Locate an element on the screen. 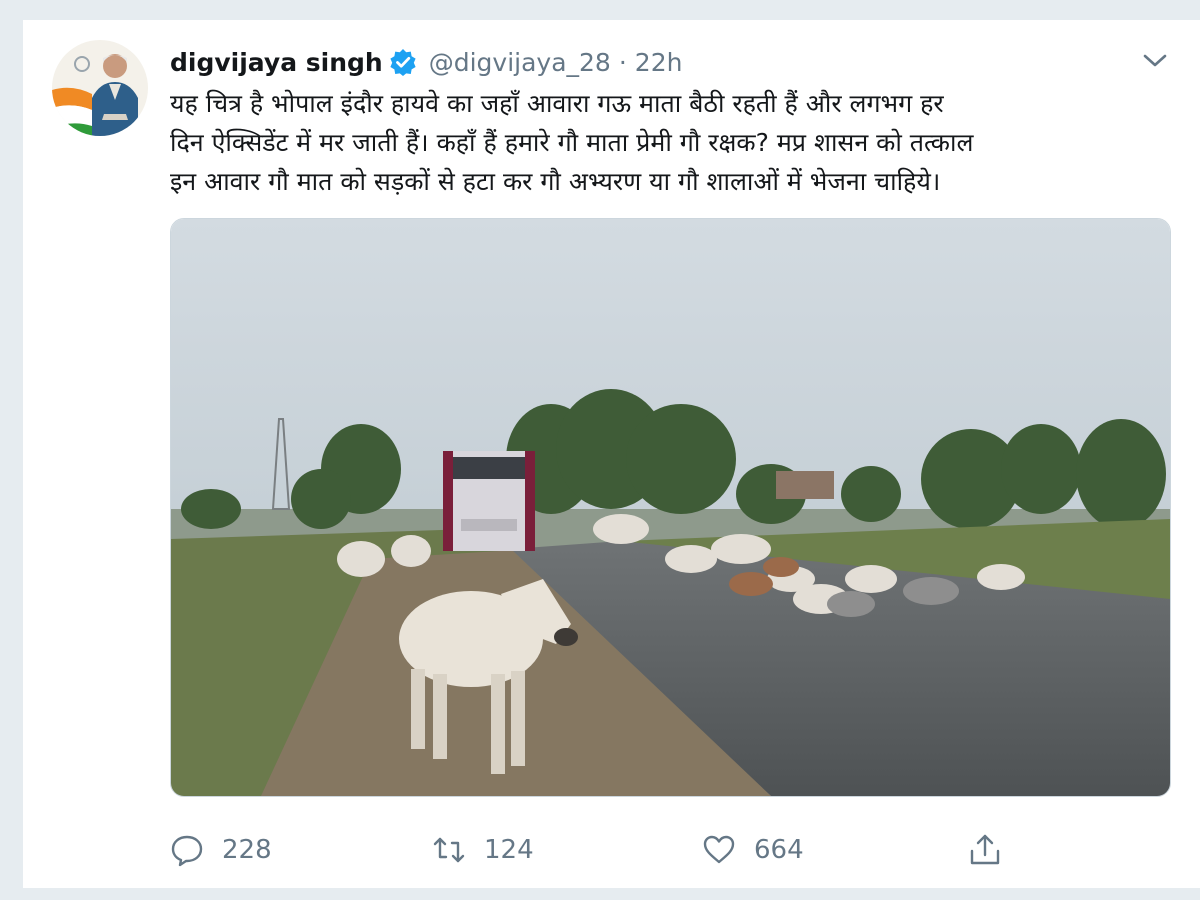  tweet-timestamp: 22h is located at coordinates (659, 62).